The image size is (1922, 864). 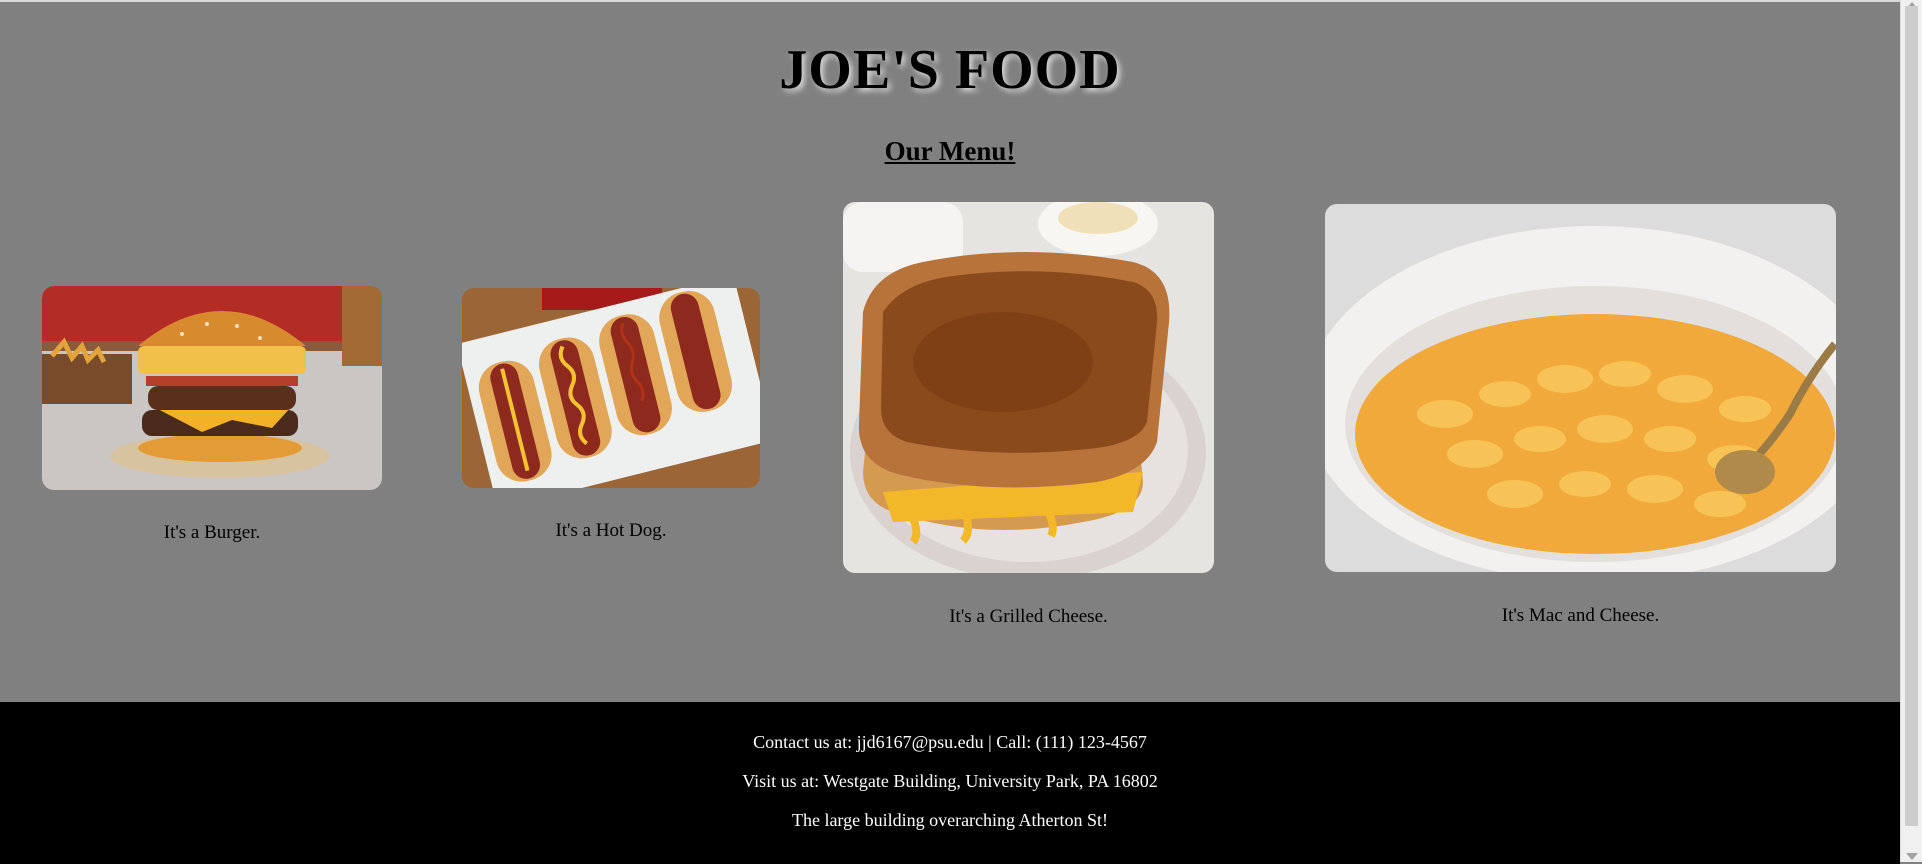 What do you see at coordinates (1580, 388) in the screenshot?
I see `mac-and-cheese-image` at bounding box center [1580, 388].